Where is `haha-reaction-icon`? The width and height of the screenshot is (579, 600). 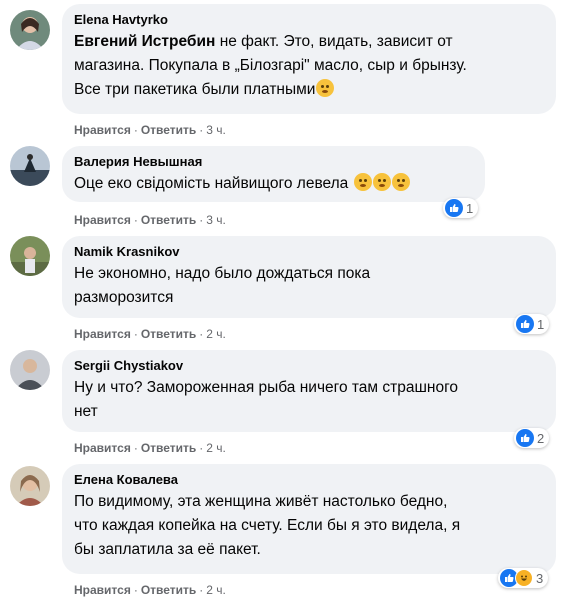 haha-reaction-icon is located at coordinates (524, 578).